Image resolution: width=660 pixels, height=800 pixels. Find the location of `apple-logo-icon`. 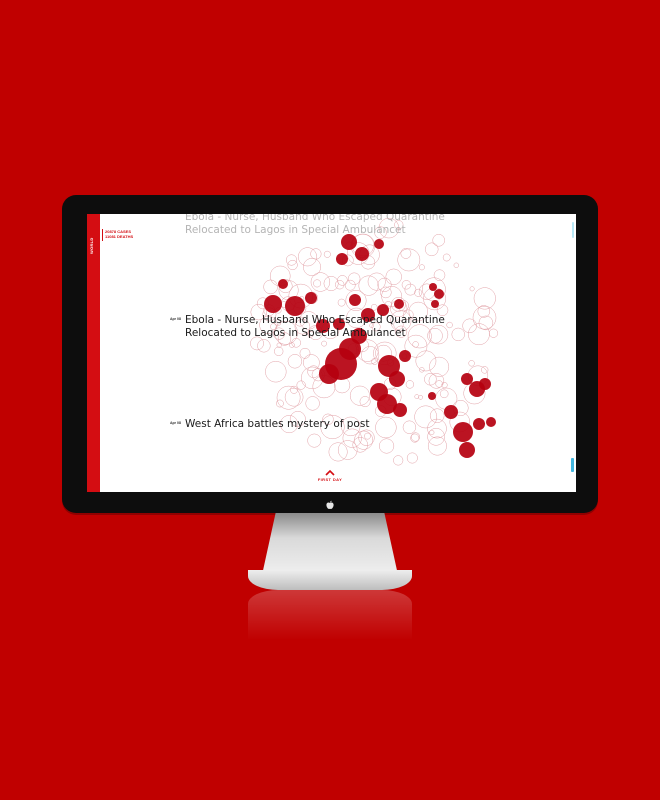

apple-logo-icon is located at coordinates (330, 504).